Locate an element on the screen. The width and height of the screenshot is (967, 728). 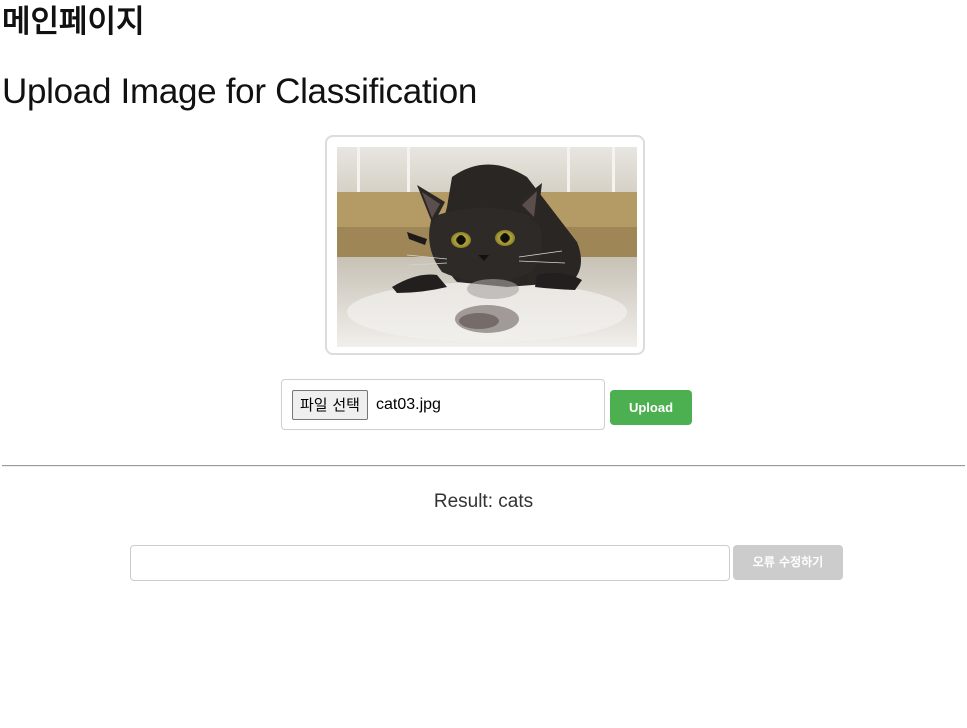
correction-input is located at coordinates (430, 563).